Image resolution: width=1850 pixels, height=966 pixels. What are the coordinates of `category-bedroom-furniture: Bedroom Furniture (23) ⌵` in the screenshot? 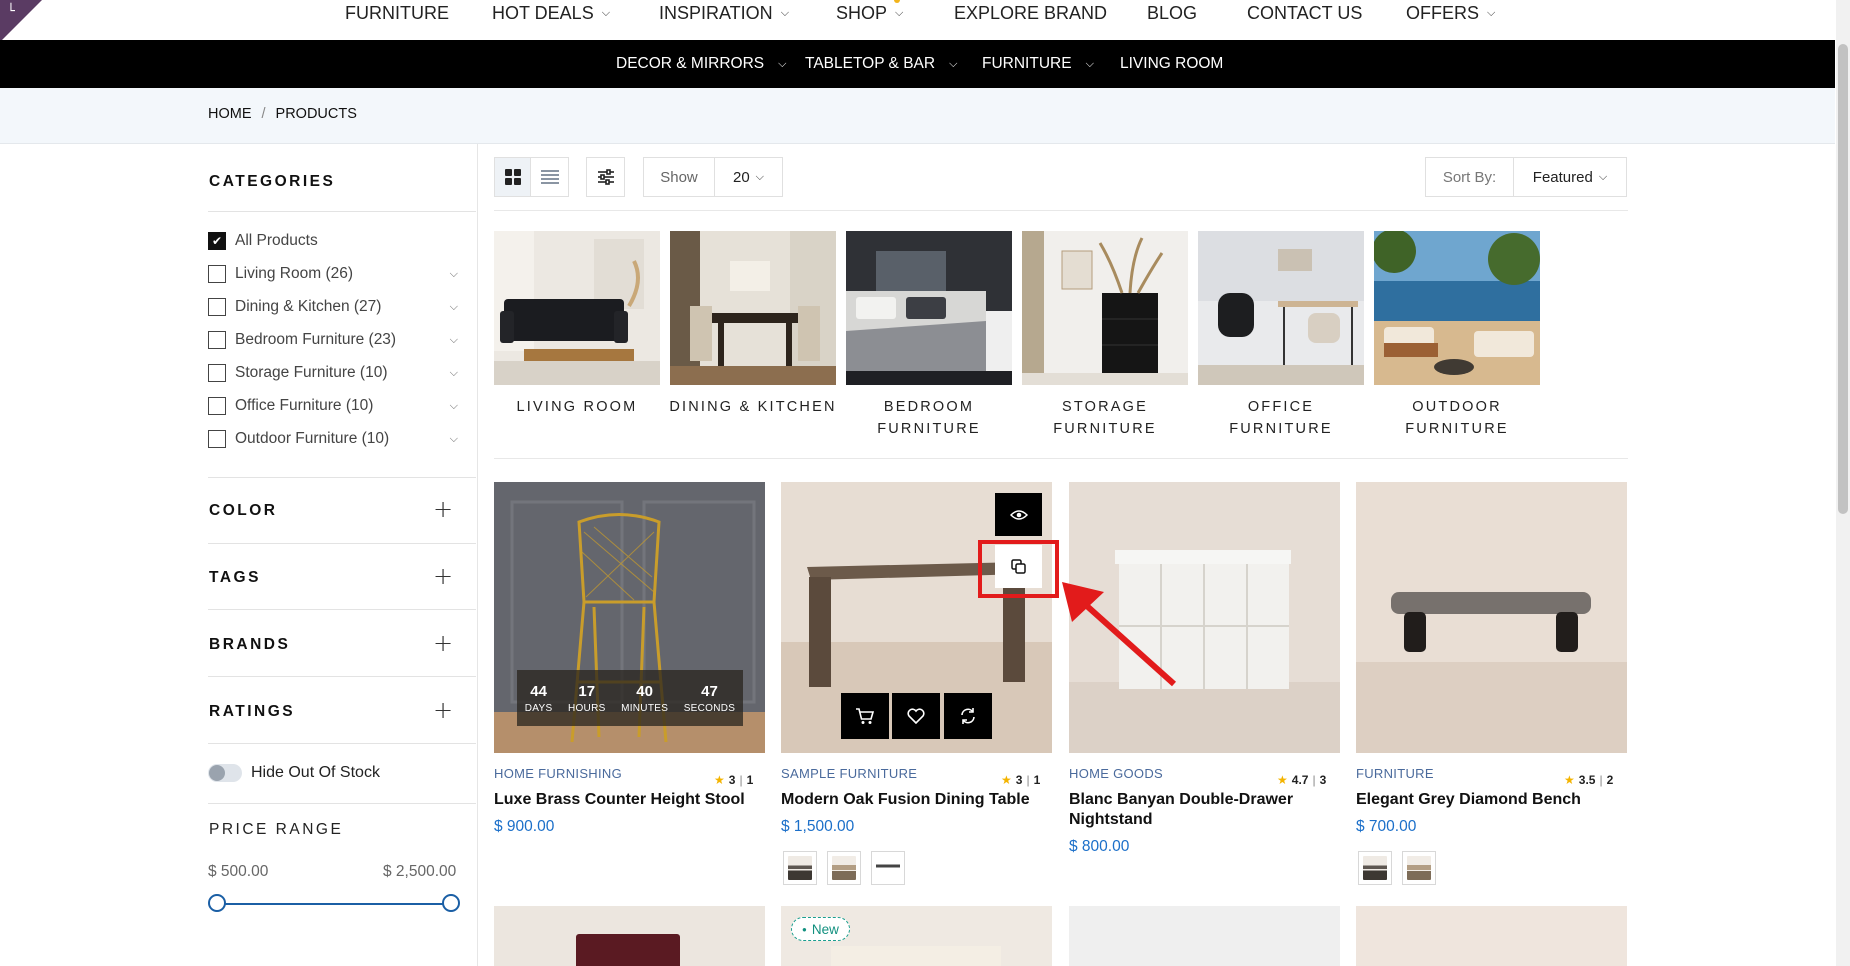 It's located at (333, 340).